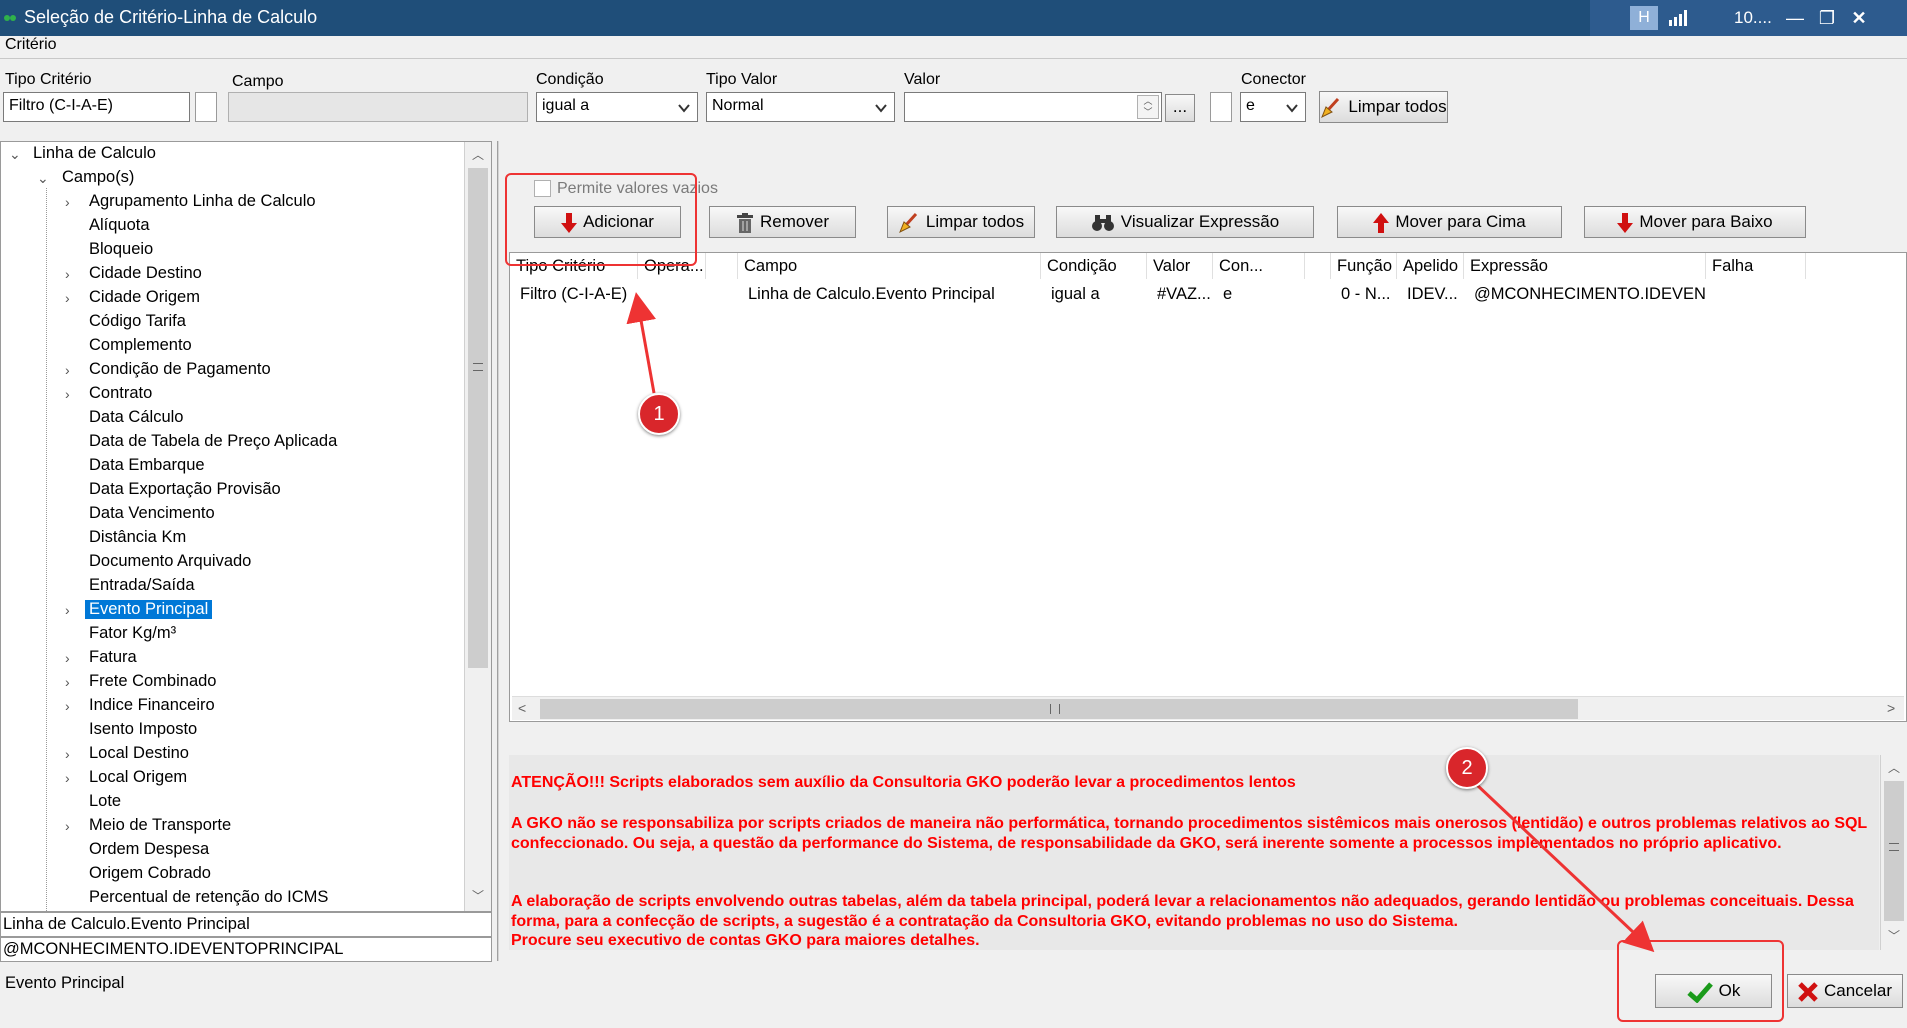 The width and height of the screenshot is (1907, 1028). What do you see at coordinates (659, 414) in the screenshot?
I see `annotation-badge-1: 1` at bounding box center [659, 414].